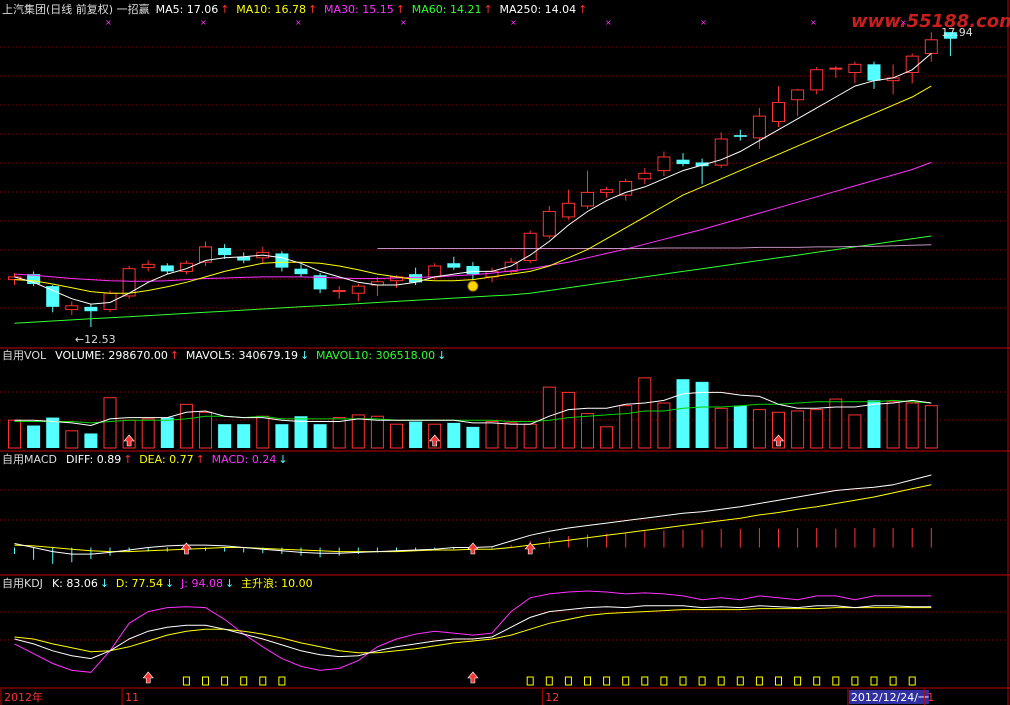  Describe the element at coordinates (23, 697) in the screenshot. I see `time-axis-label: 2012年` at that location.